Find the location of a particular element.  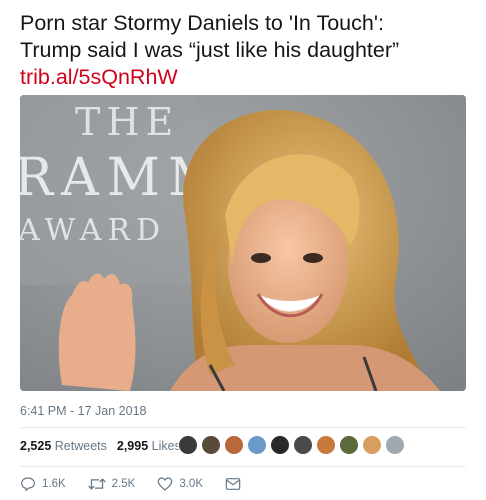

tweet-timestamp: 6:41 PM - 17 Jan 2018 is located at coordinates (83, 411).